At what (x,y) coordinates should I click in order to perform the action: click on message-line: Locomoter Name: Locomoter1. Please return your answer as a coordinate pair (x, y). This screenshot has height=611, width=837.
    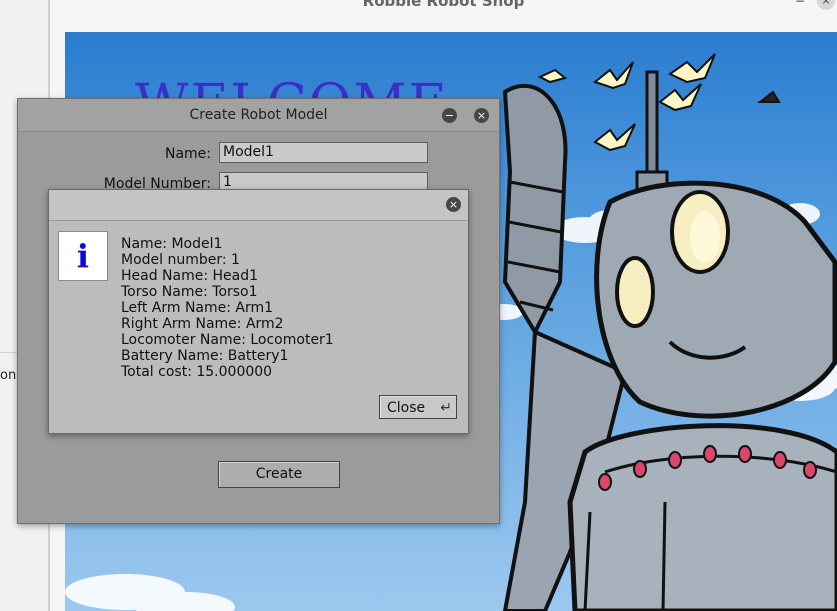
    Looking at the image, I should click on (227, 340).